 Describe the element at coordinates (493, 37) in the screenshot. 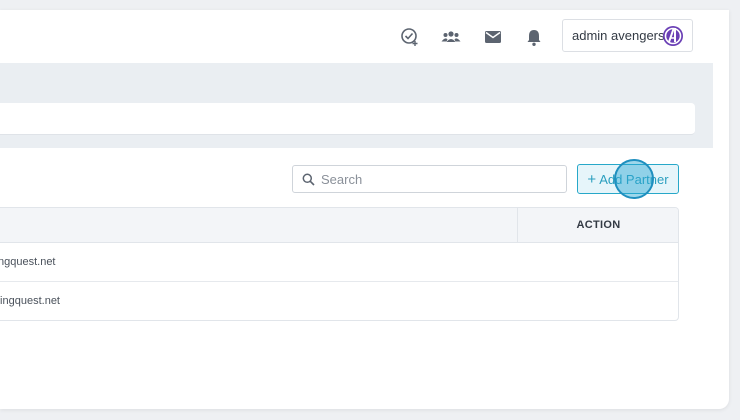

I see `mail-icon` at that location.